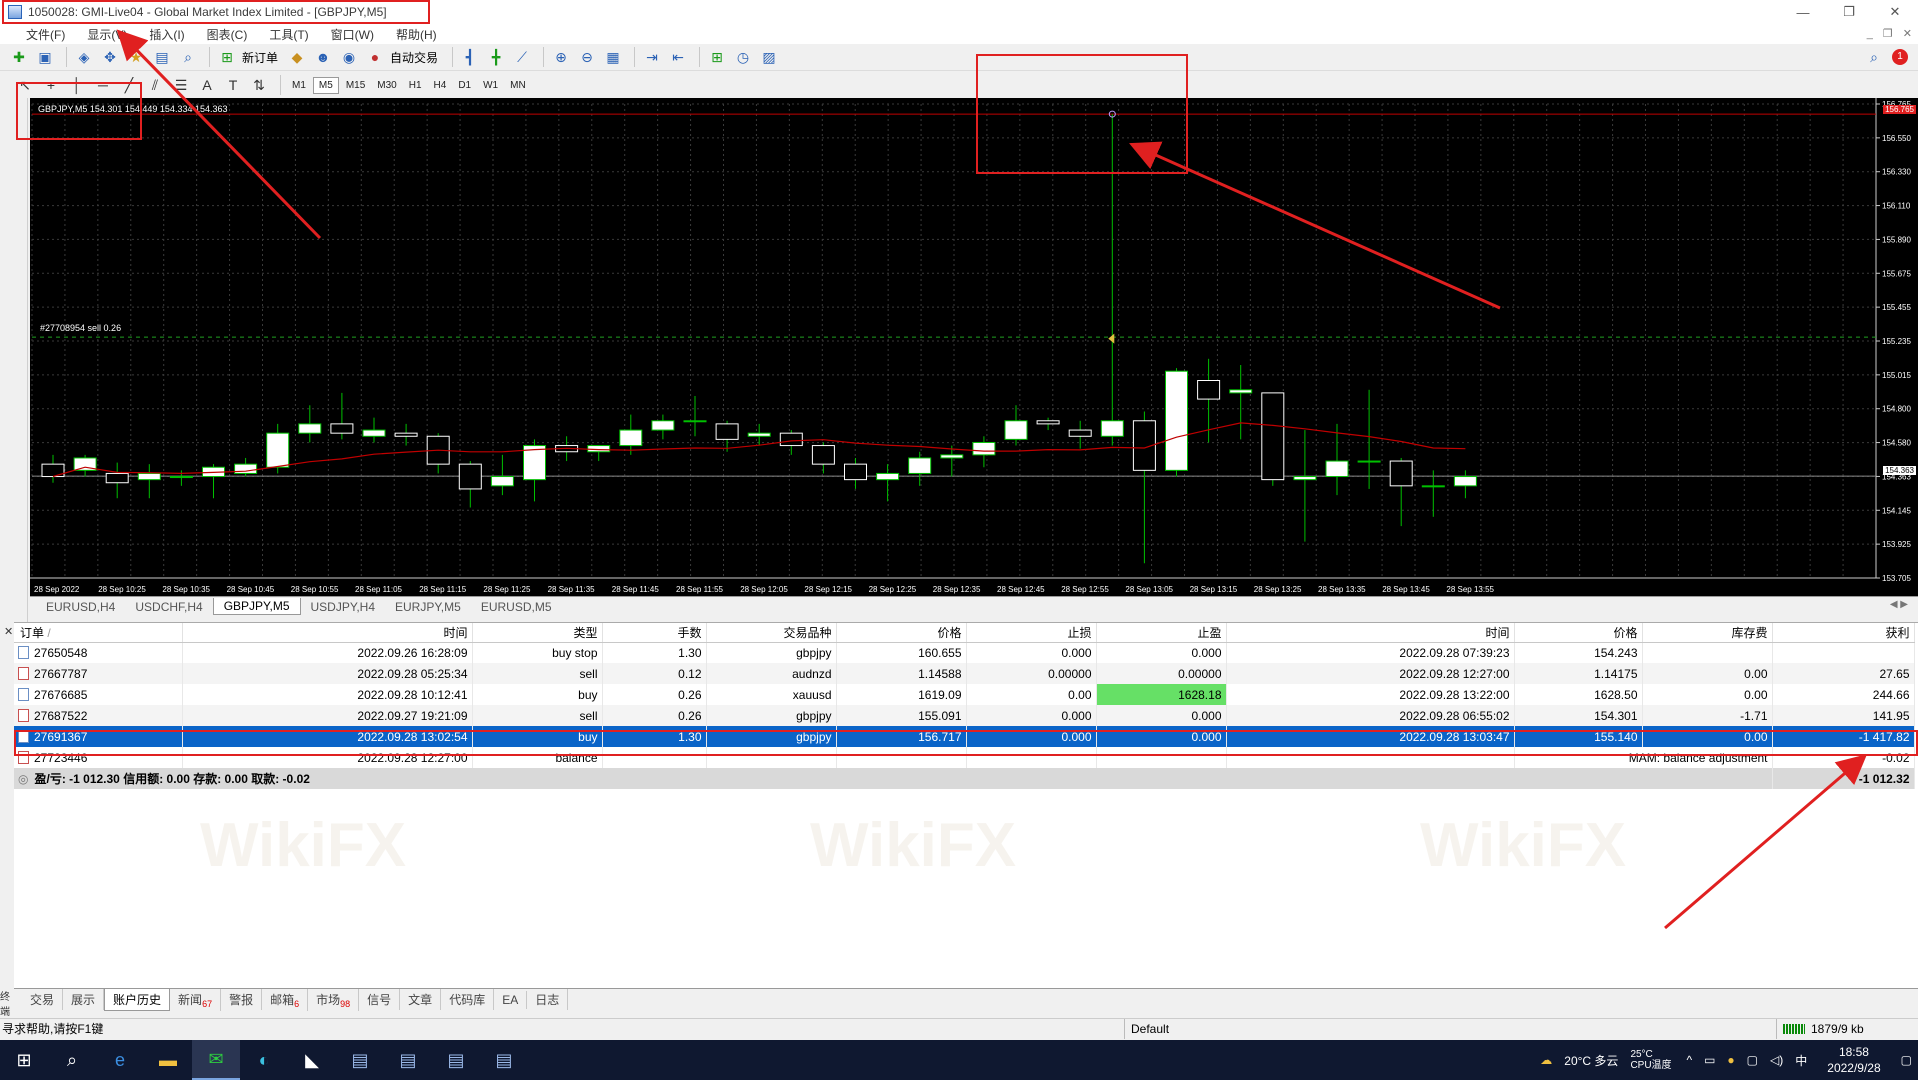 The image size is (1918, 1080). What do you see at coordinates (355, 85) in the screenshot?
I see `timeframe-m15: M15` at bounding box center [355, 85].